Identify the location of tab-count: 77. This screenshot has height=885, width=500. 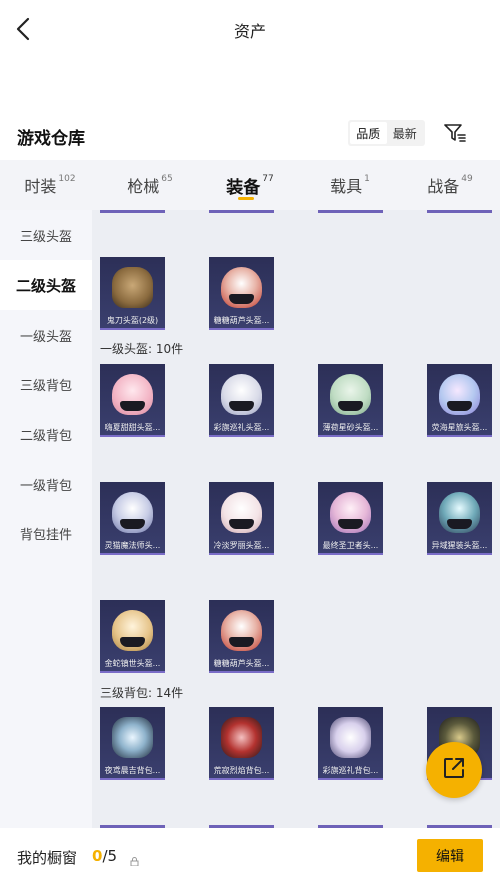
(268, 179).